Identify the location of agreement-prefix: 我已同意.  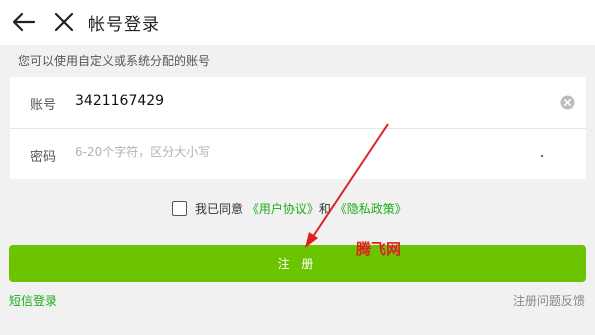
(219, 209).